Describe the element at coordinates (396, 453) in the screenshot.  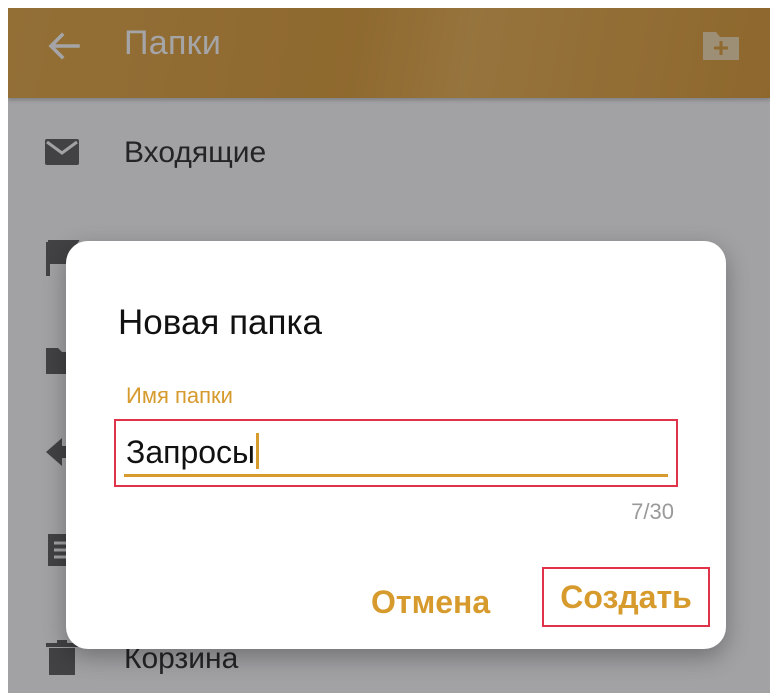
I see `folder-name-input: Запросы` at that location.